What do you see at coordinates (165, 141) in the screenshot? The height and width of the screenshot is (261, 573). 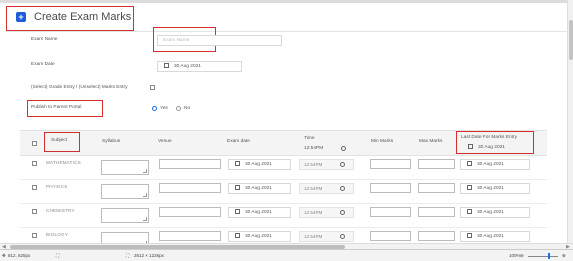 I see `header-venue: Venue` at bounding box center [165, 141].